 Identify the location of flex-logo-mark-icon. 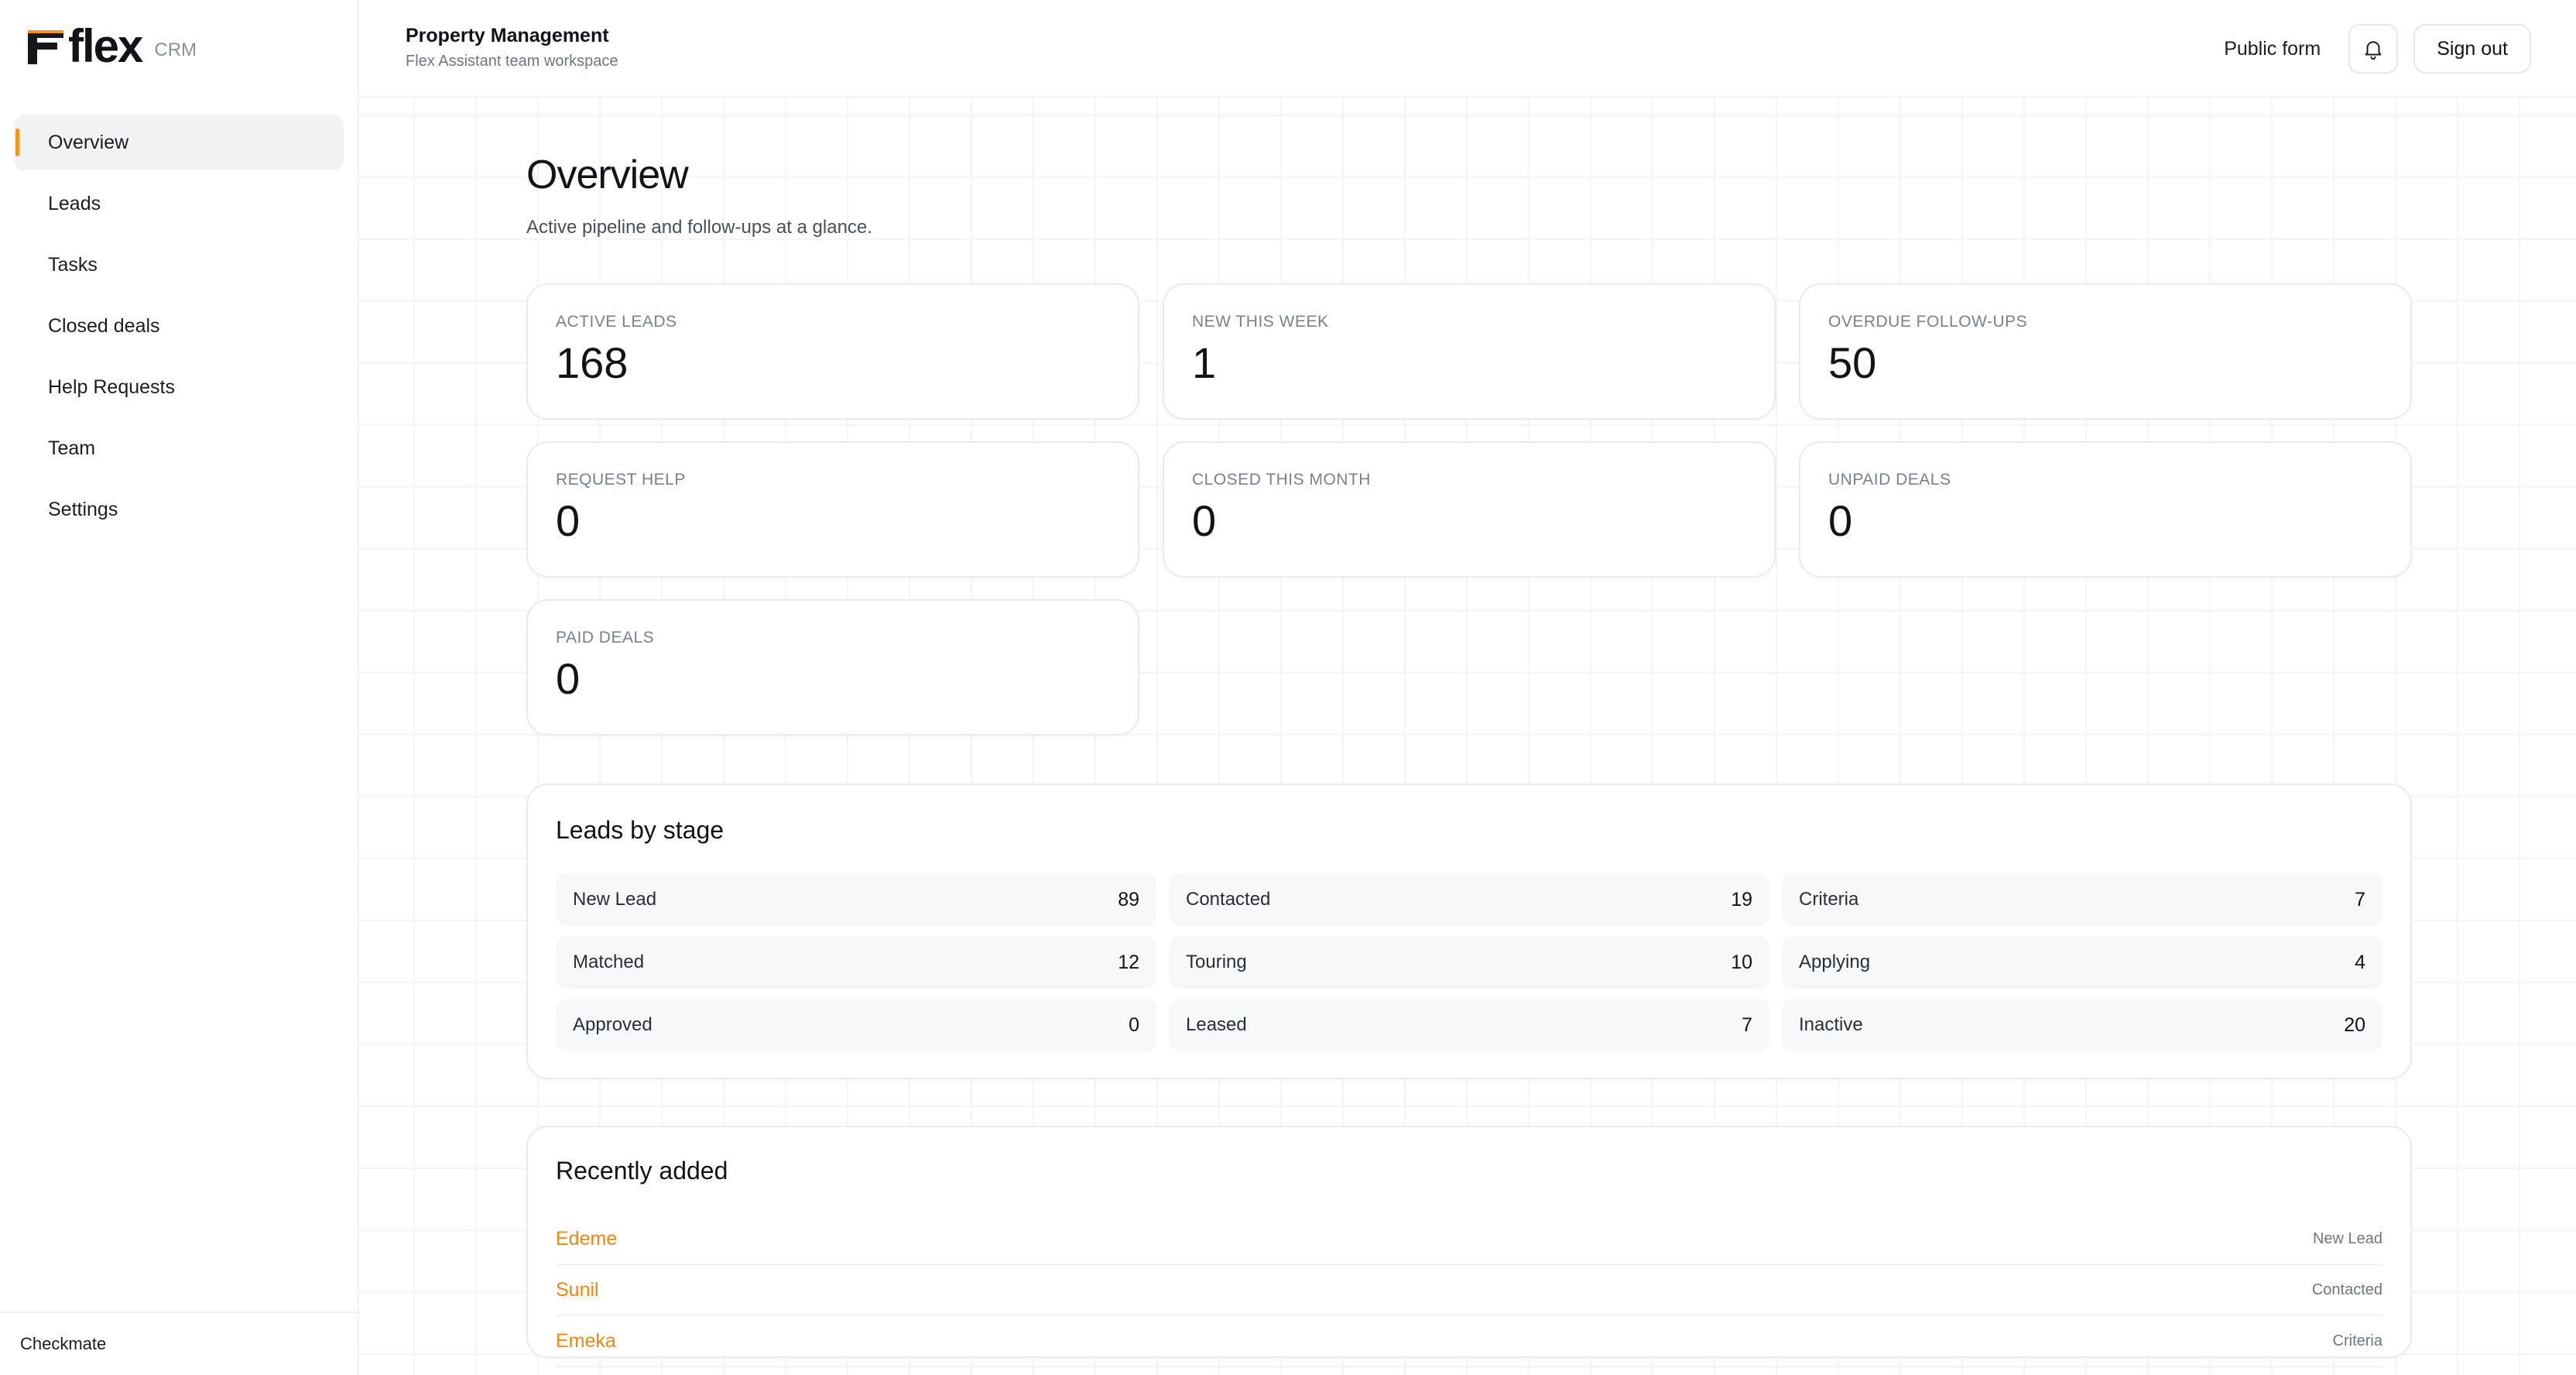
(45, 47).